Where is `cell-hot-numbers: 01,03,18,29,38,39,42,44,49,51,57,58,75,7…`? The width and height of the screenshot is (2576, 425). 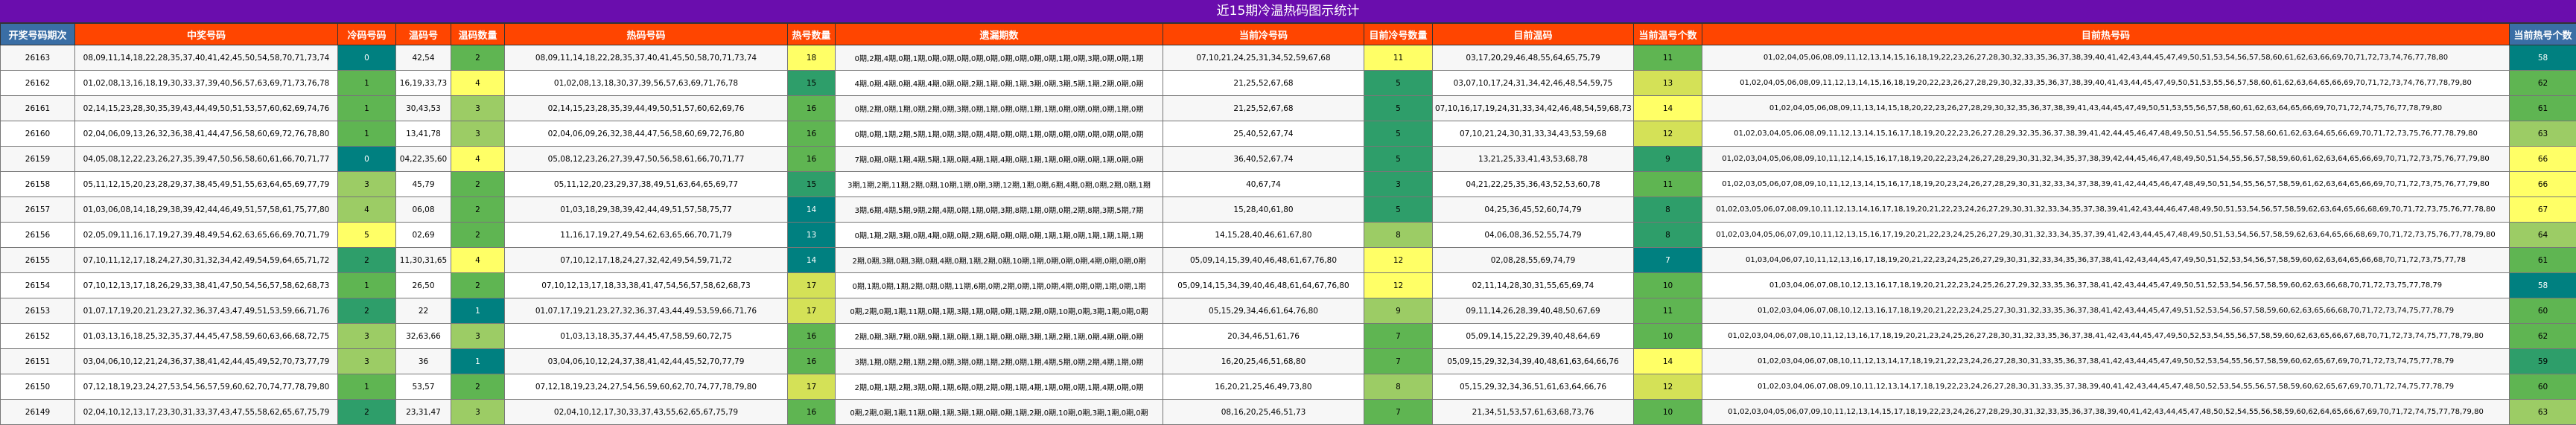 cell-hot-numbers: 01,03,18,29,38,39,42,44,49,51,57,58,75,7… is located at coordinates (646, 210).